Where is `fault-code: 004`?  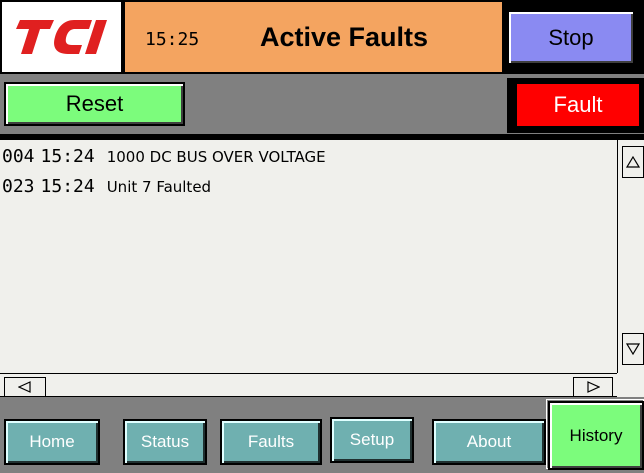
fault-code: 004 is located at coordinates (18, 156).